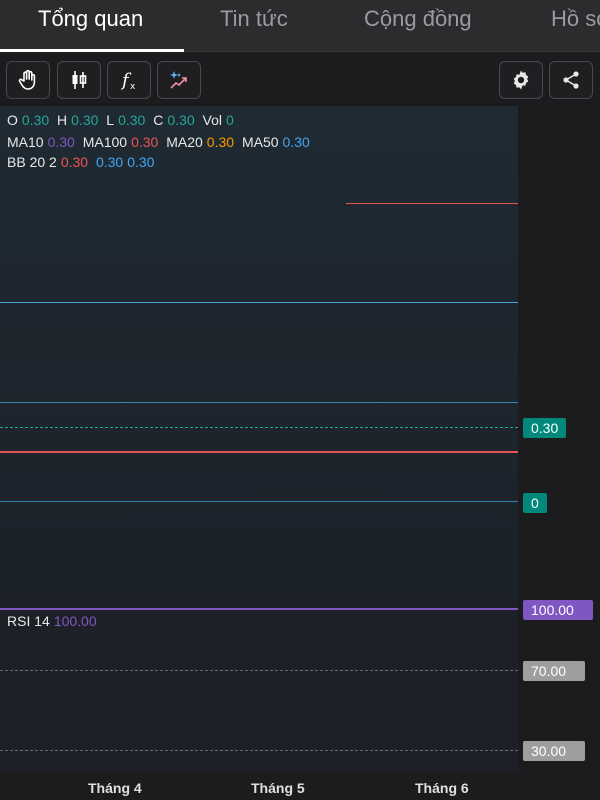 This screenshot has width=600, height=800. What do you see at coordinates (442, 788) in the screenshot?
I see `xaxis-label-june: Tháng 6` at bounding box center [442, 788].